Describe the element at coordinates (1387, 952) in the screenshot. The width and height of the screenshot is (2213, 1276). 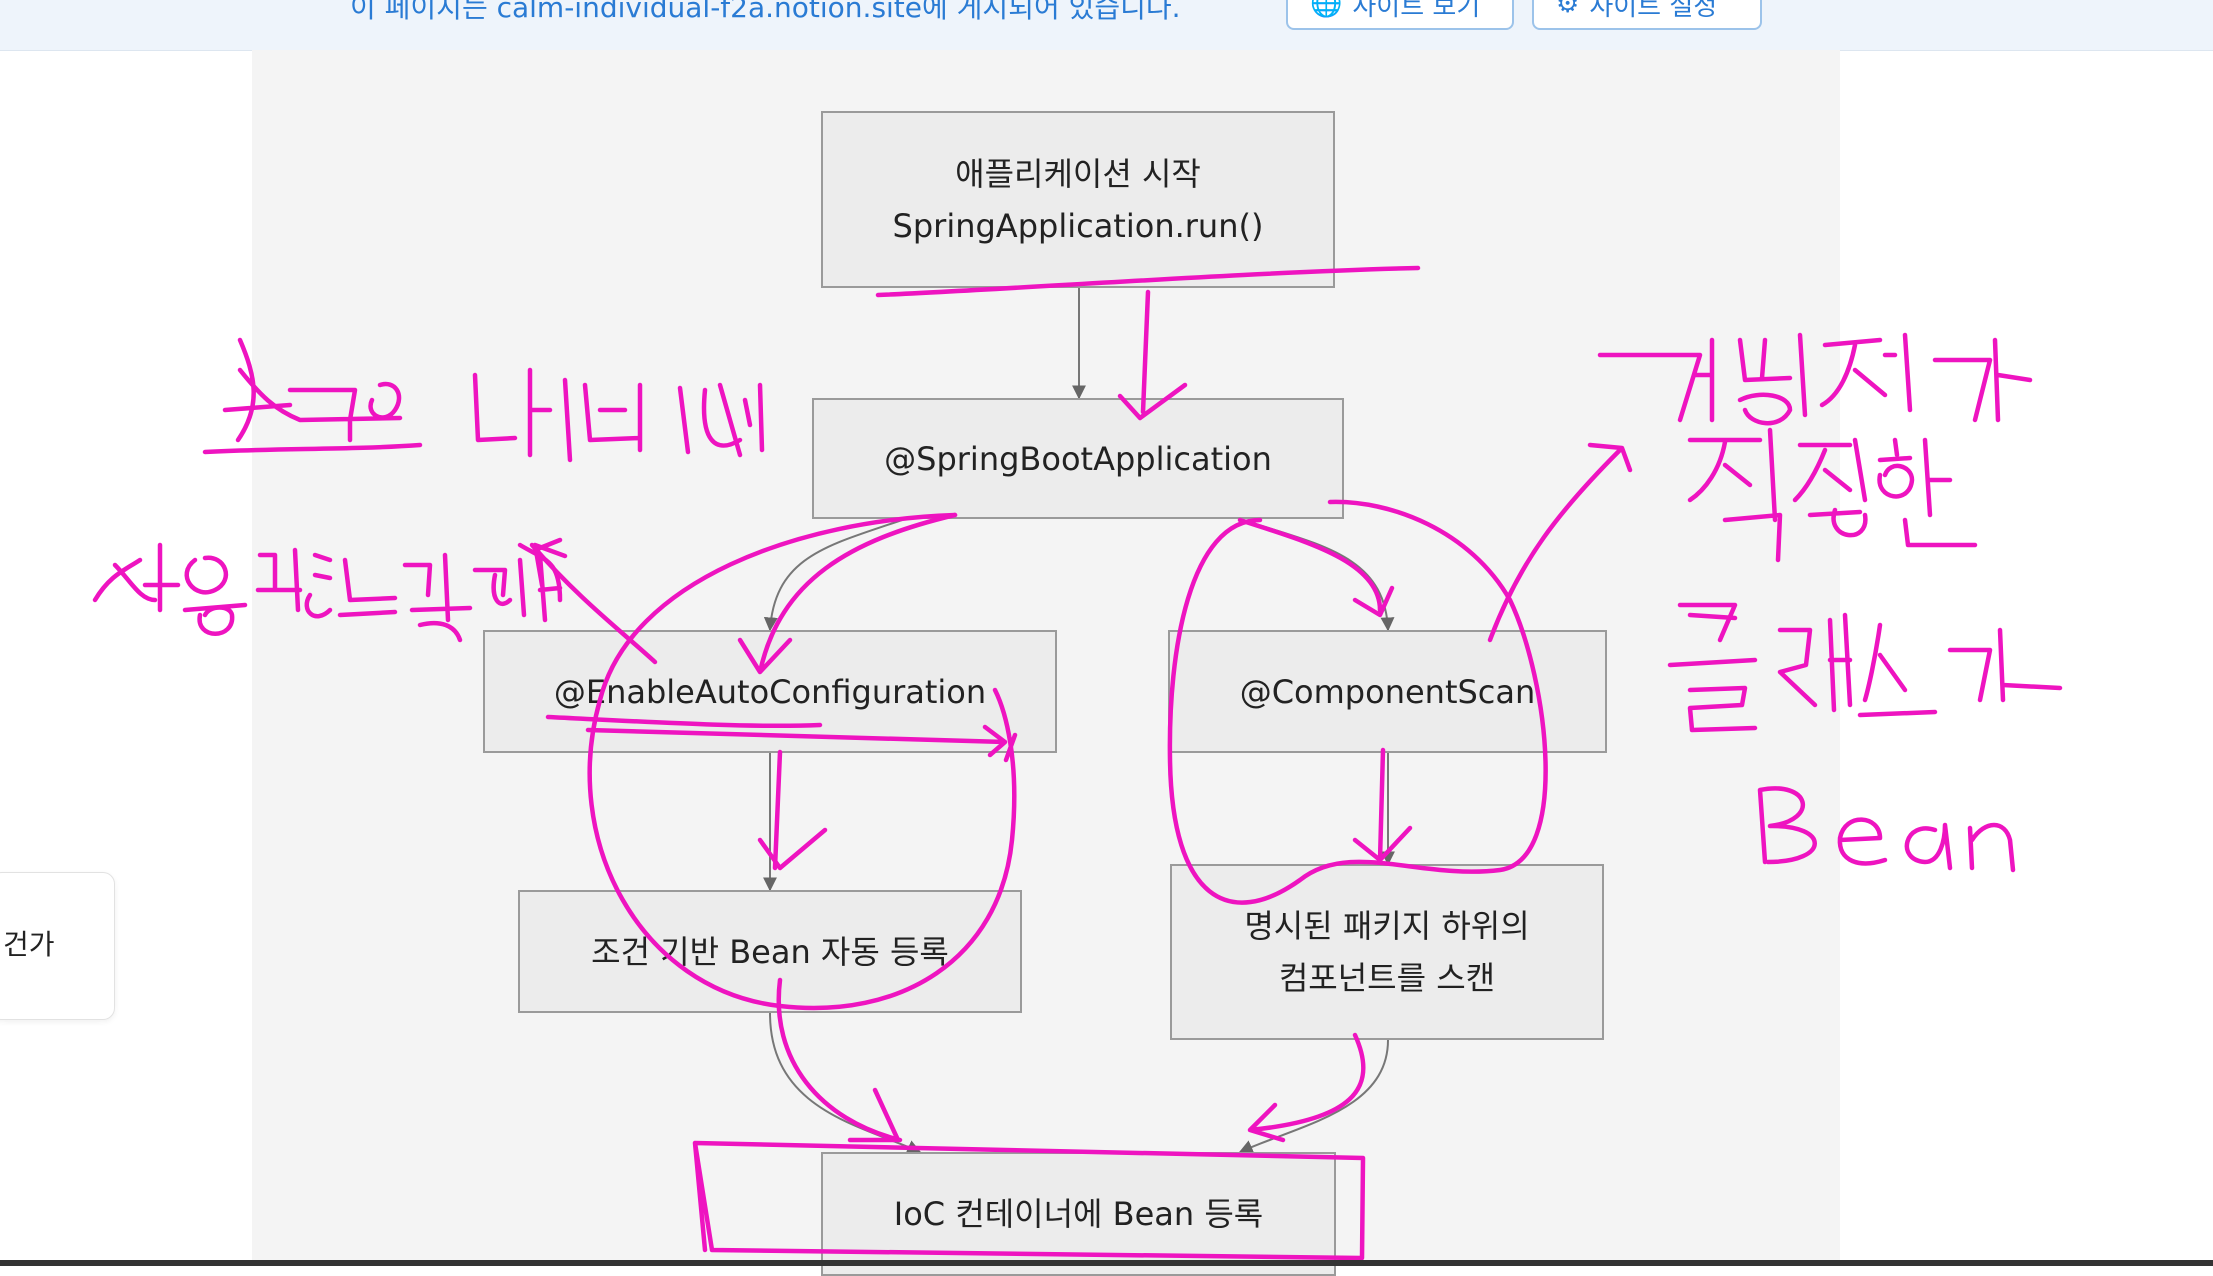
I see `node-package-scan: 명시된 패키지 하위의 컴포넌트를 스캔` at that location.